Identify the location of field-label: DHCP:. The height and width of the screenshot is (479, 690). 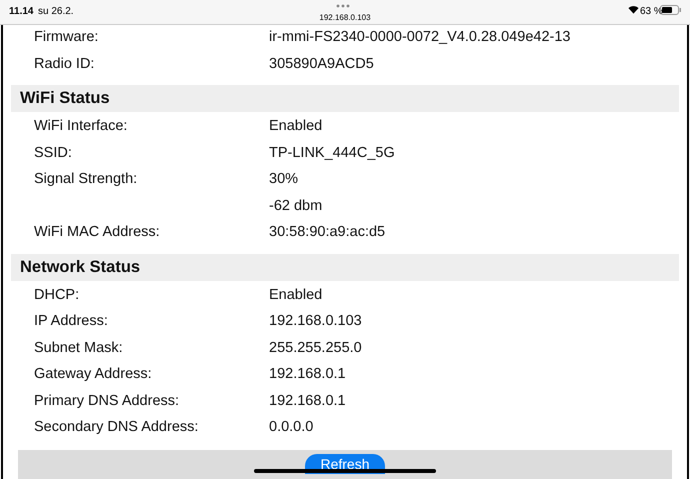
(57, 294).